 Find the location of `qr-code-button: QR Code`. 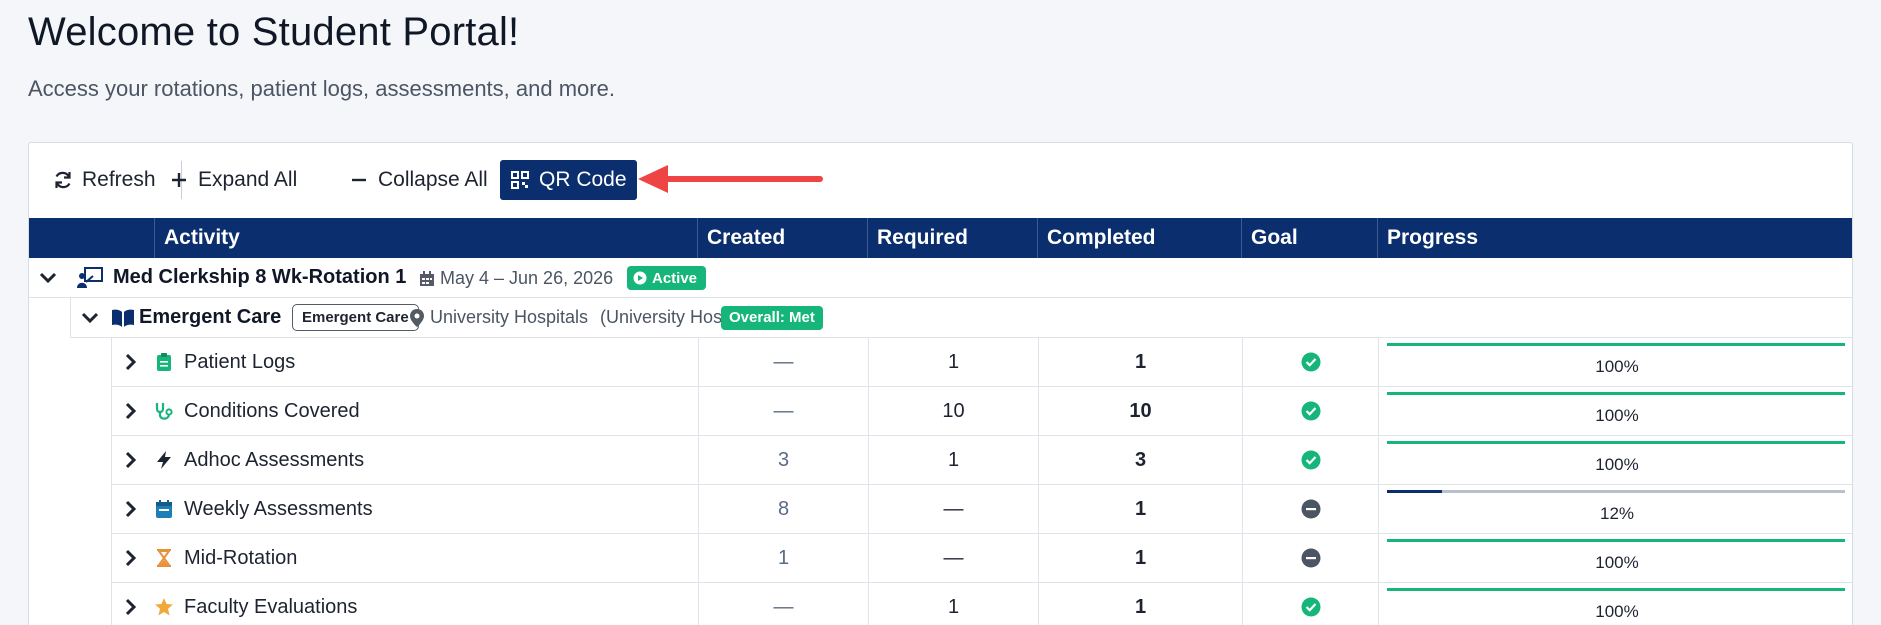

qr-code-button: QR Code is located at coordinates (568, 180).